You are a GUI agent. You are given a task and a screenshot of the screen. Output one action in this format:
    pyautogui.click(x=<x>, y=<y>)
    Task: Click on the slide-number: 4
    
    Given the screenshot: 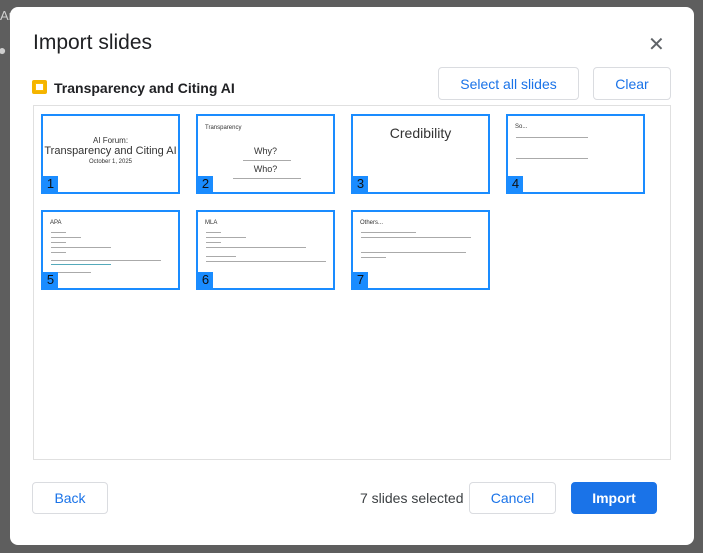 What is the action you would take?
    pyautogui.click(x=515, y=184)
    